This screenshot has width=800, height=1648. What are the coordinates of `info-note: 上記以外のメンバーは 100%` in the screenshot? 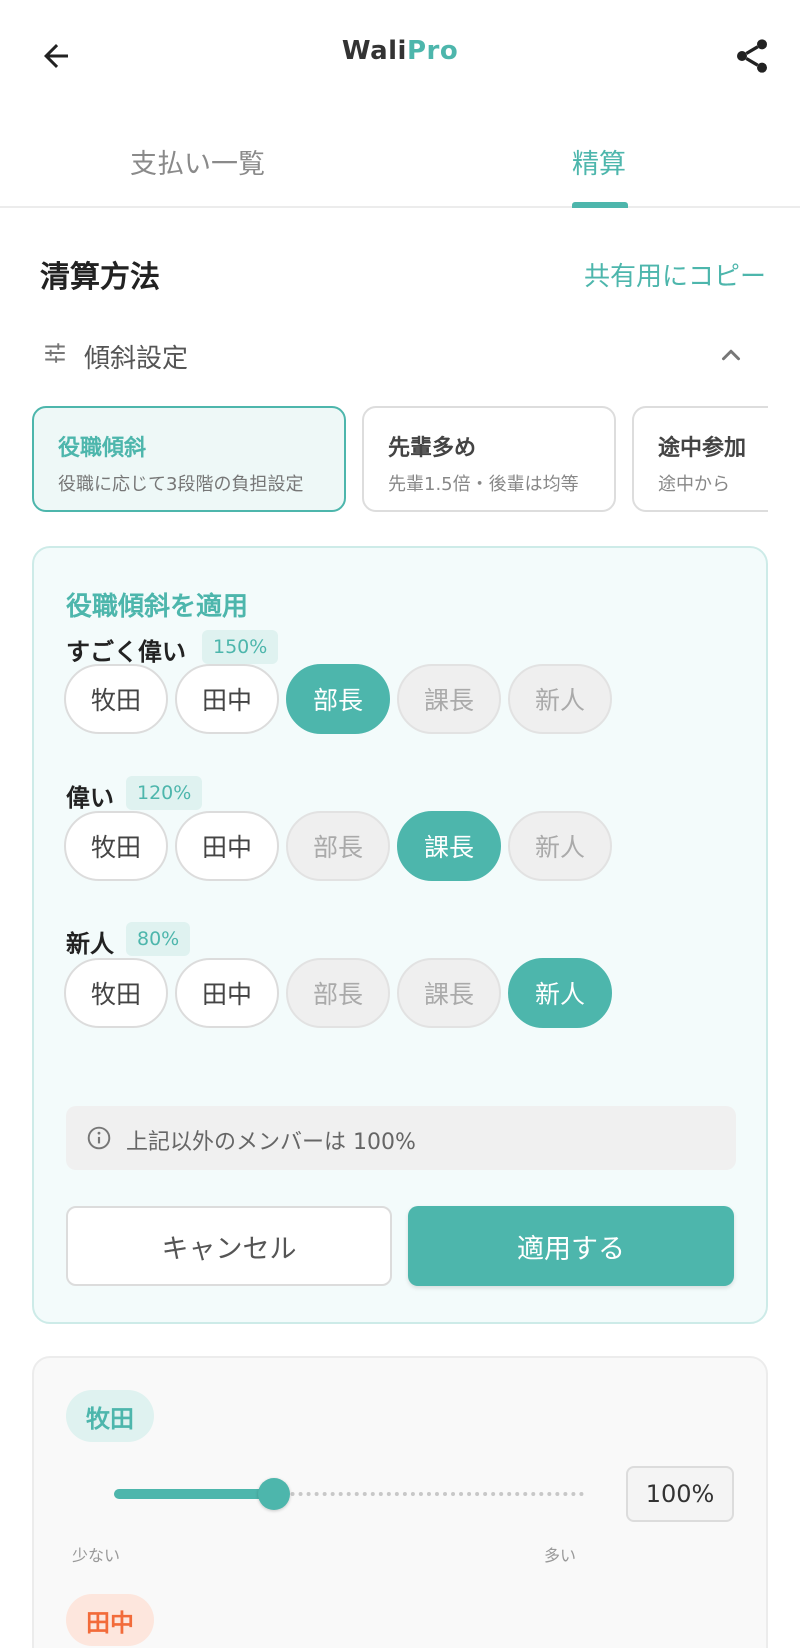 It's located at (401, 1138).